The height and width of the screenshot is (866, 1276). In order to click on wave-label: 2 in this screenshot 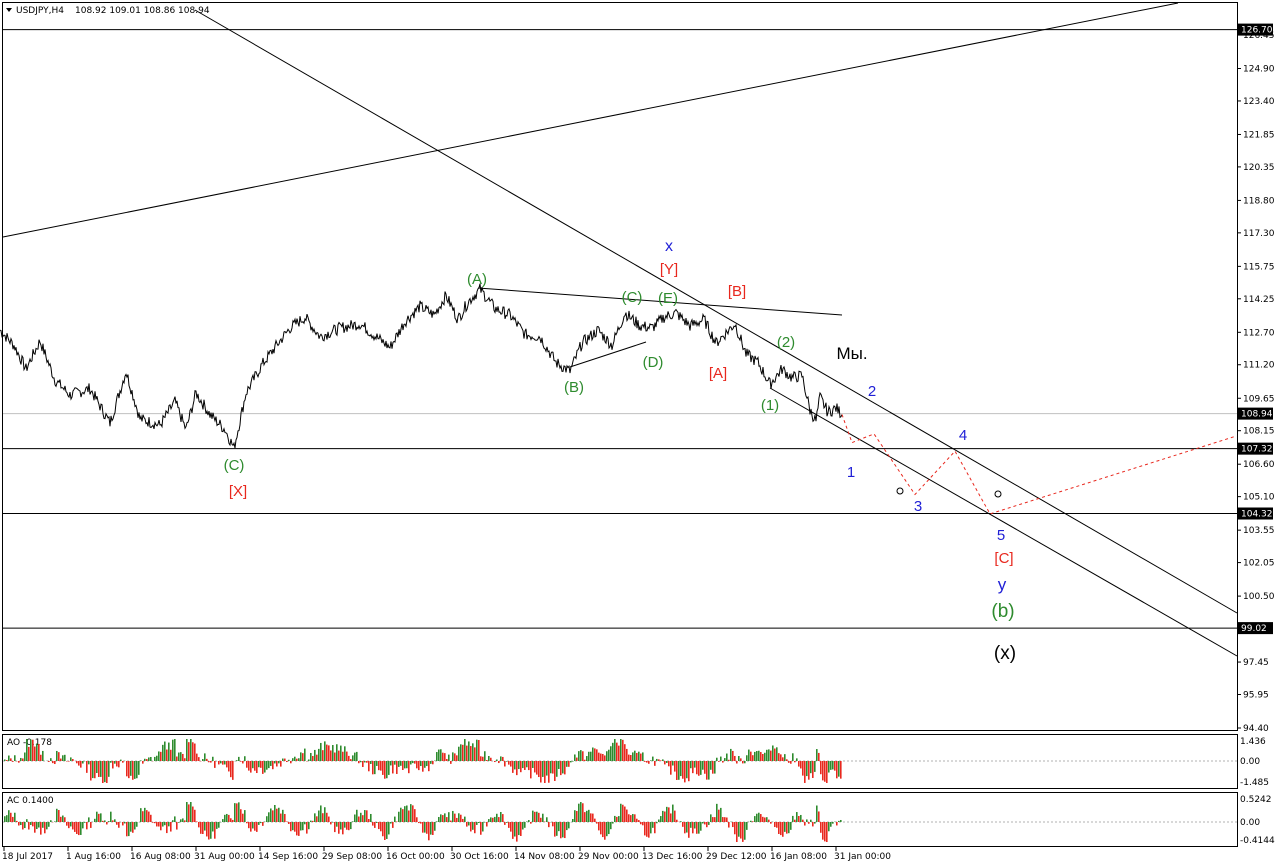, I will do `click(872, 391)`.